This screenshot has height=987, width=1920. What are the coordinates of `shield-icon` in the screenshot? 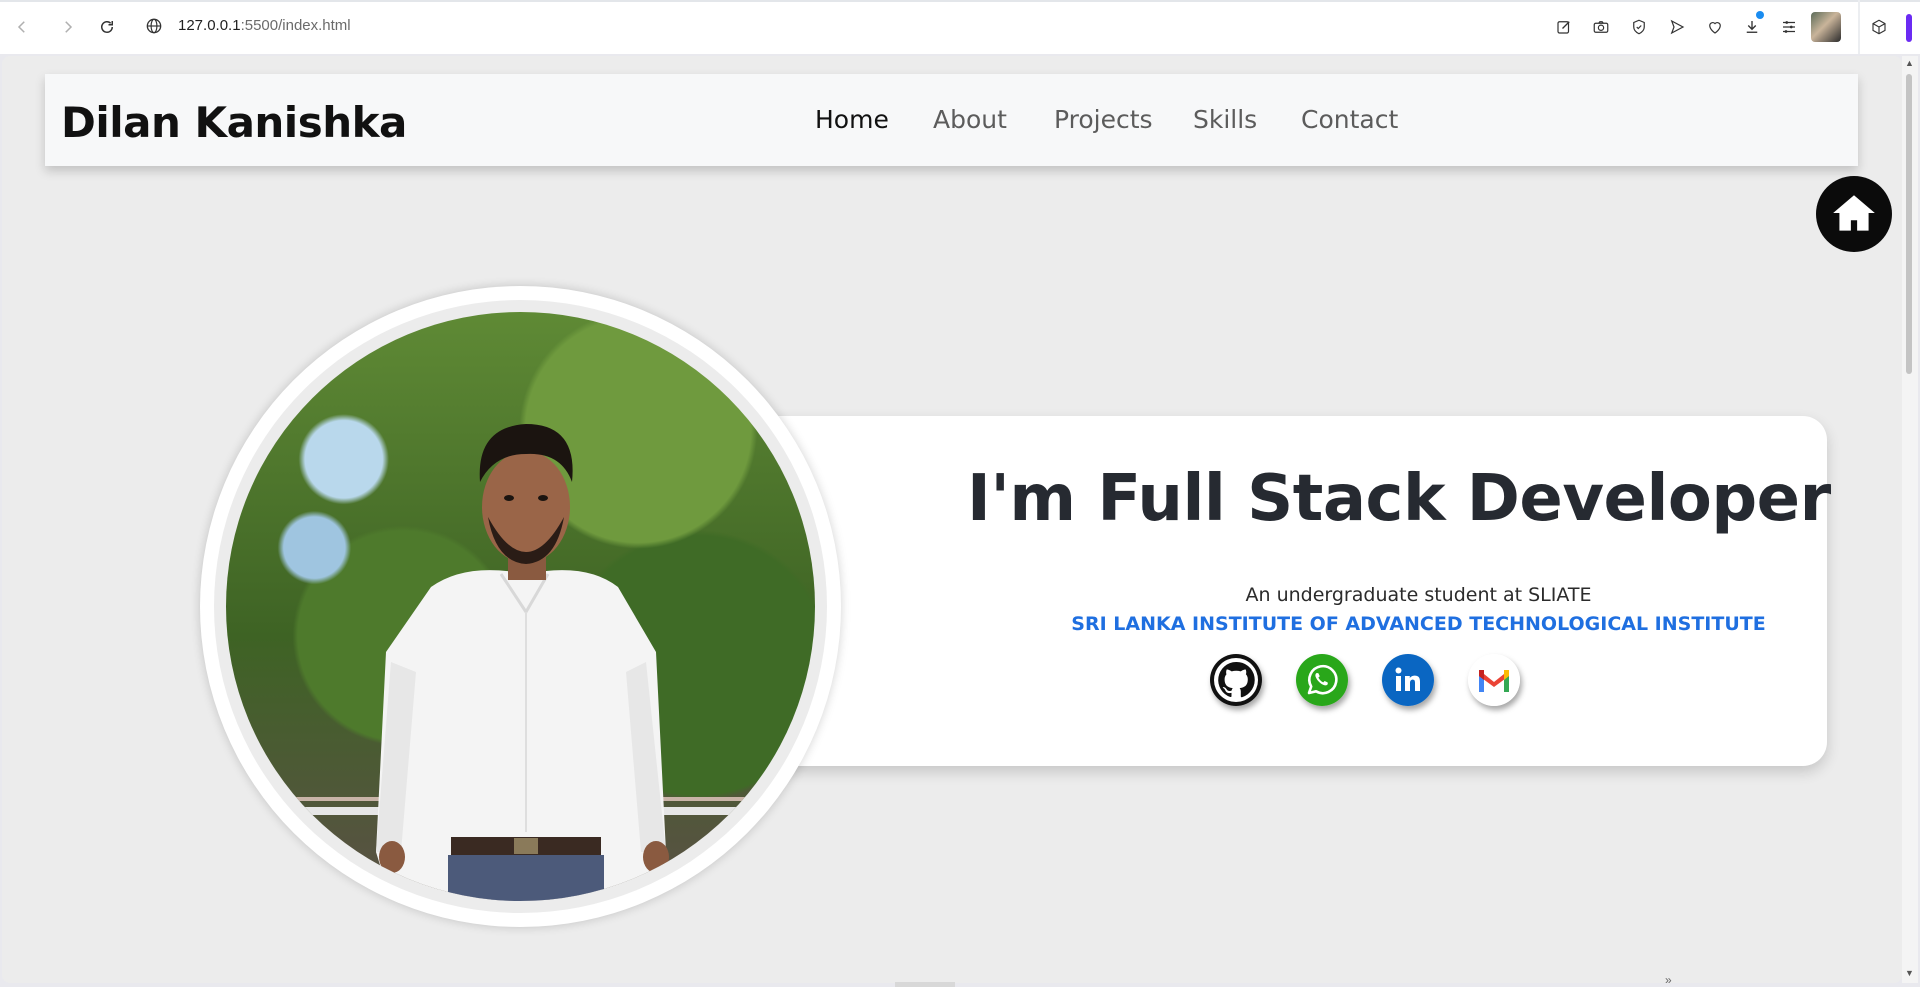 It's located at (1639, 27).